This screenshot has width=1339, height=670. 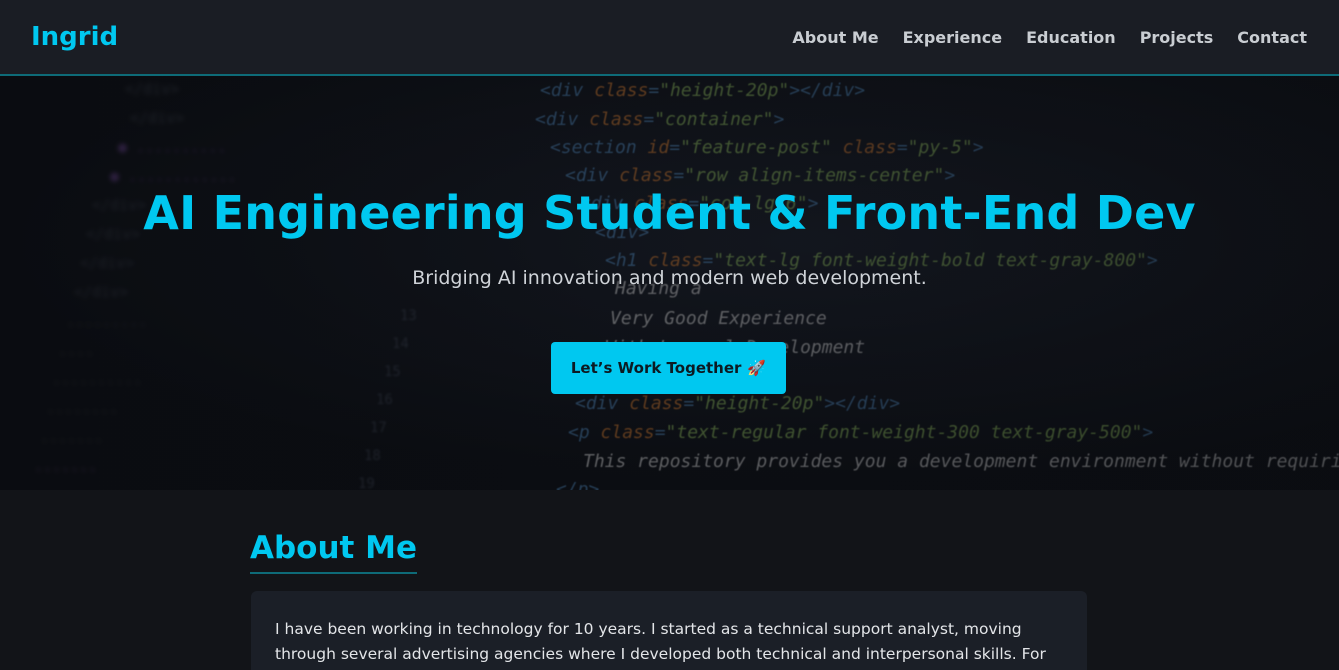 I want to click on cta-label: Let’s Work Together, so click(x=656, y=368).